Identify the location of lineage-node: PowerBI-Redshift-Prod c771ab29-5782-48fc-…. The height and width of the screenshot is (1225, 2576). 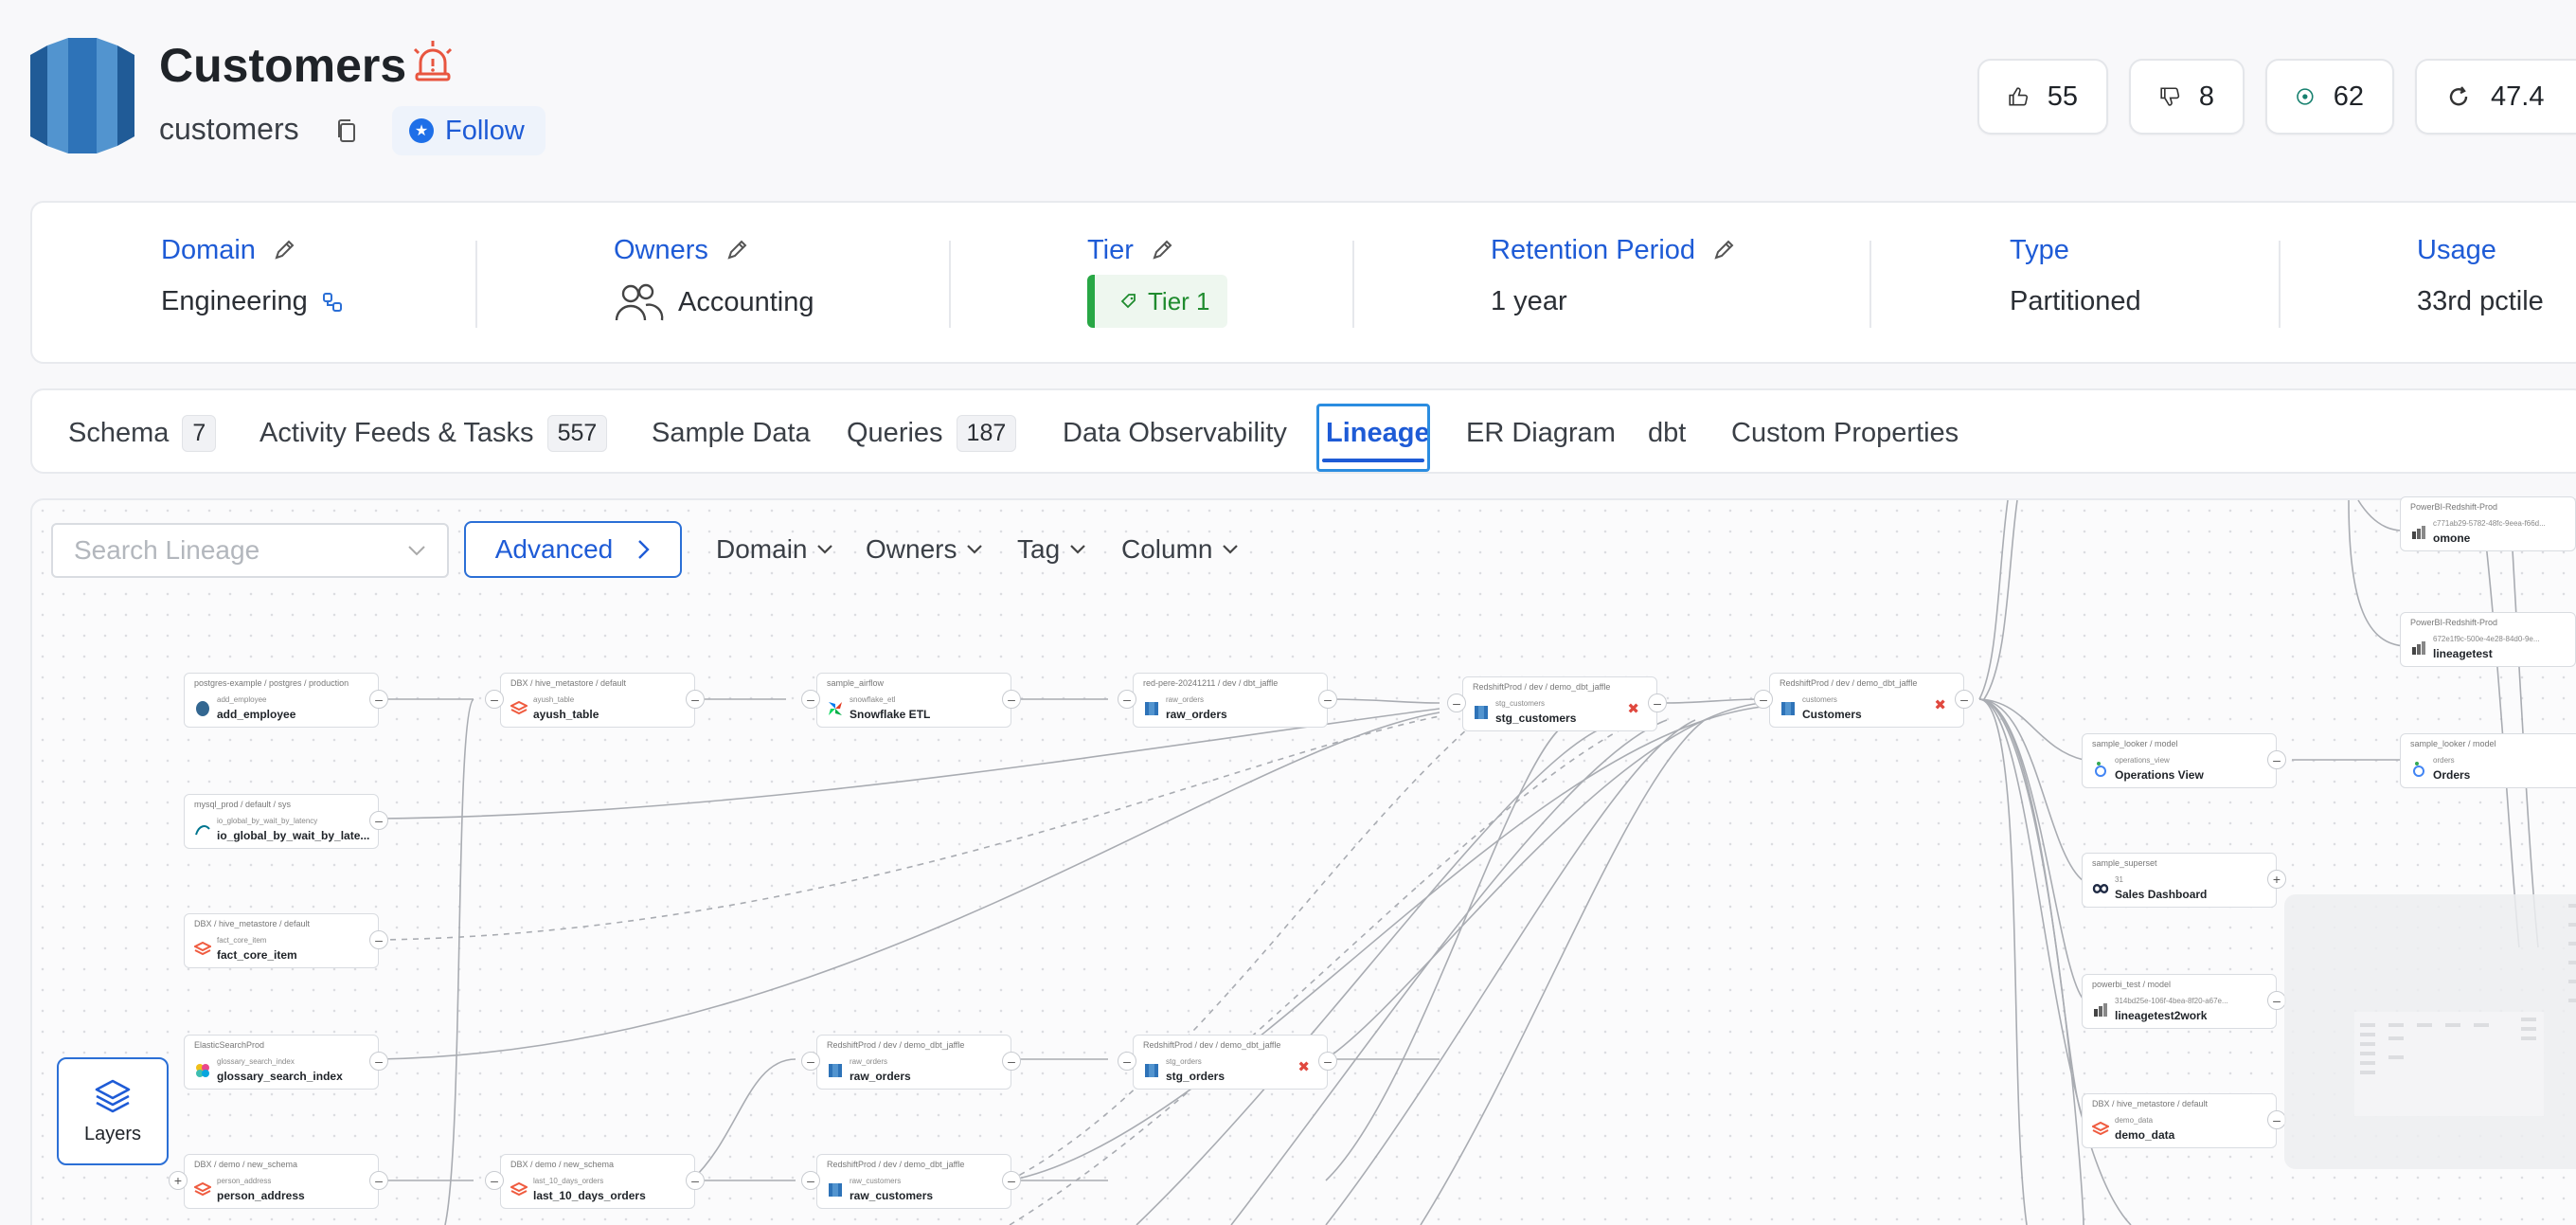
(2488, 523).